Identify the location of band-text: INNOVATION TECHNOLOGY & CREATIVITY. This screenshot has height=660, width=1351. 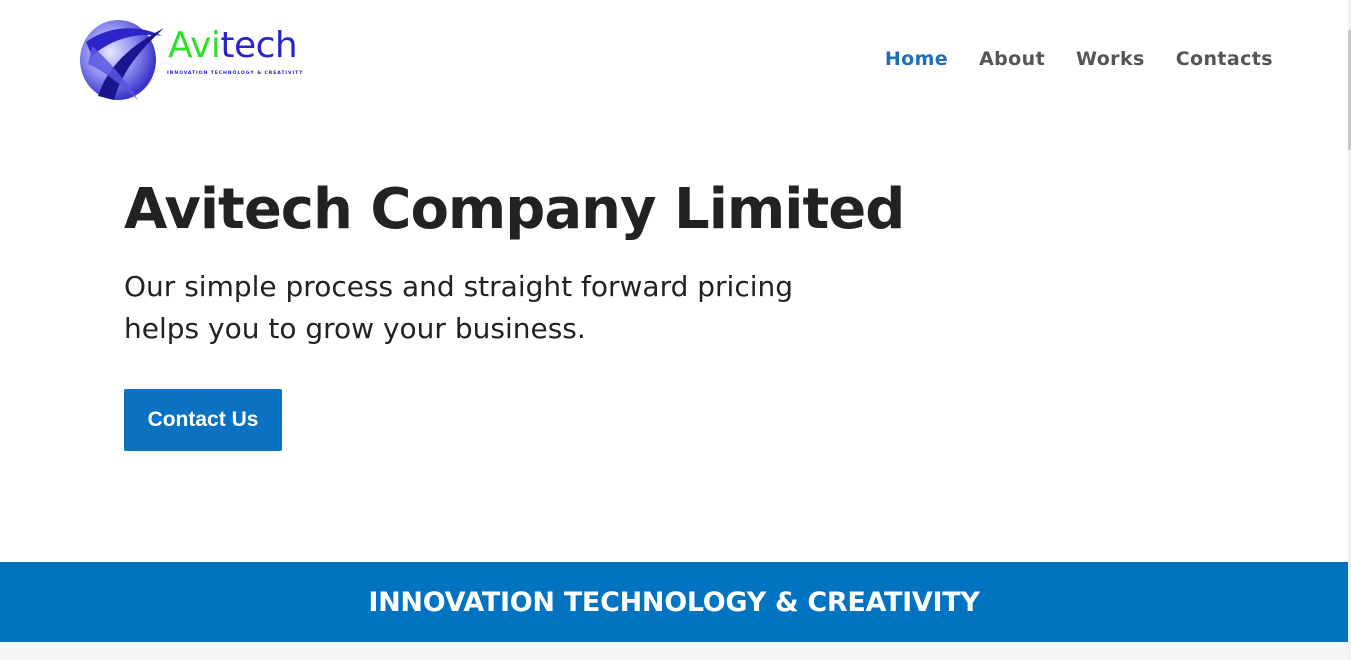
(674, 602).